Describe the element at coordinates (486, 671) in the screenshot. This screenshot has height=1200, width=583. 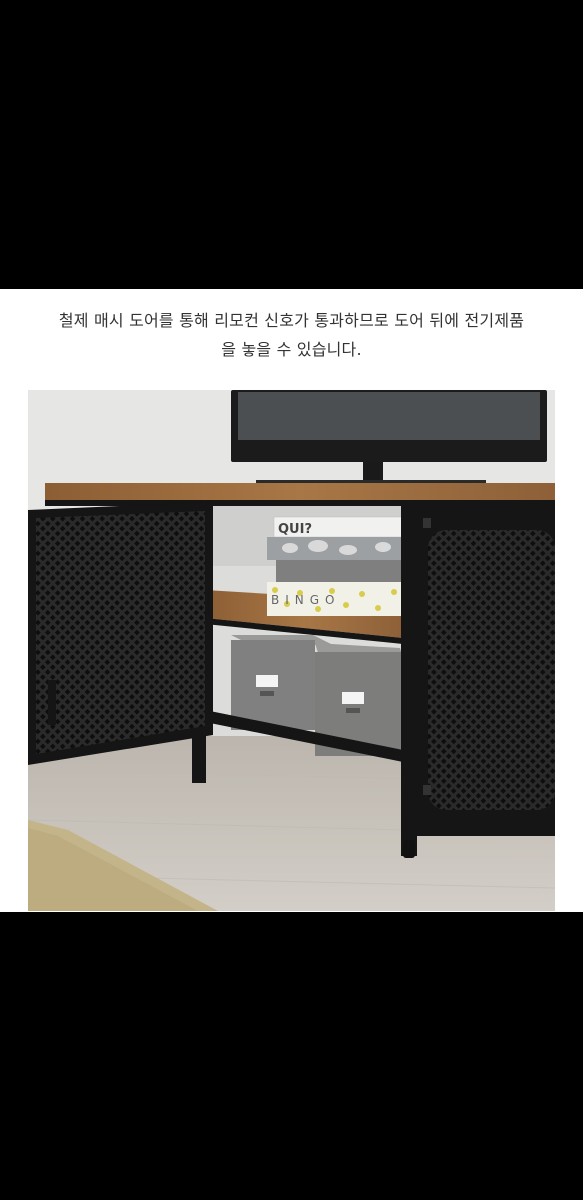
I see `right-mesh-door` at that location.